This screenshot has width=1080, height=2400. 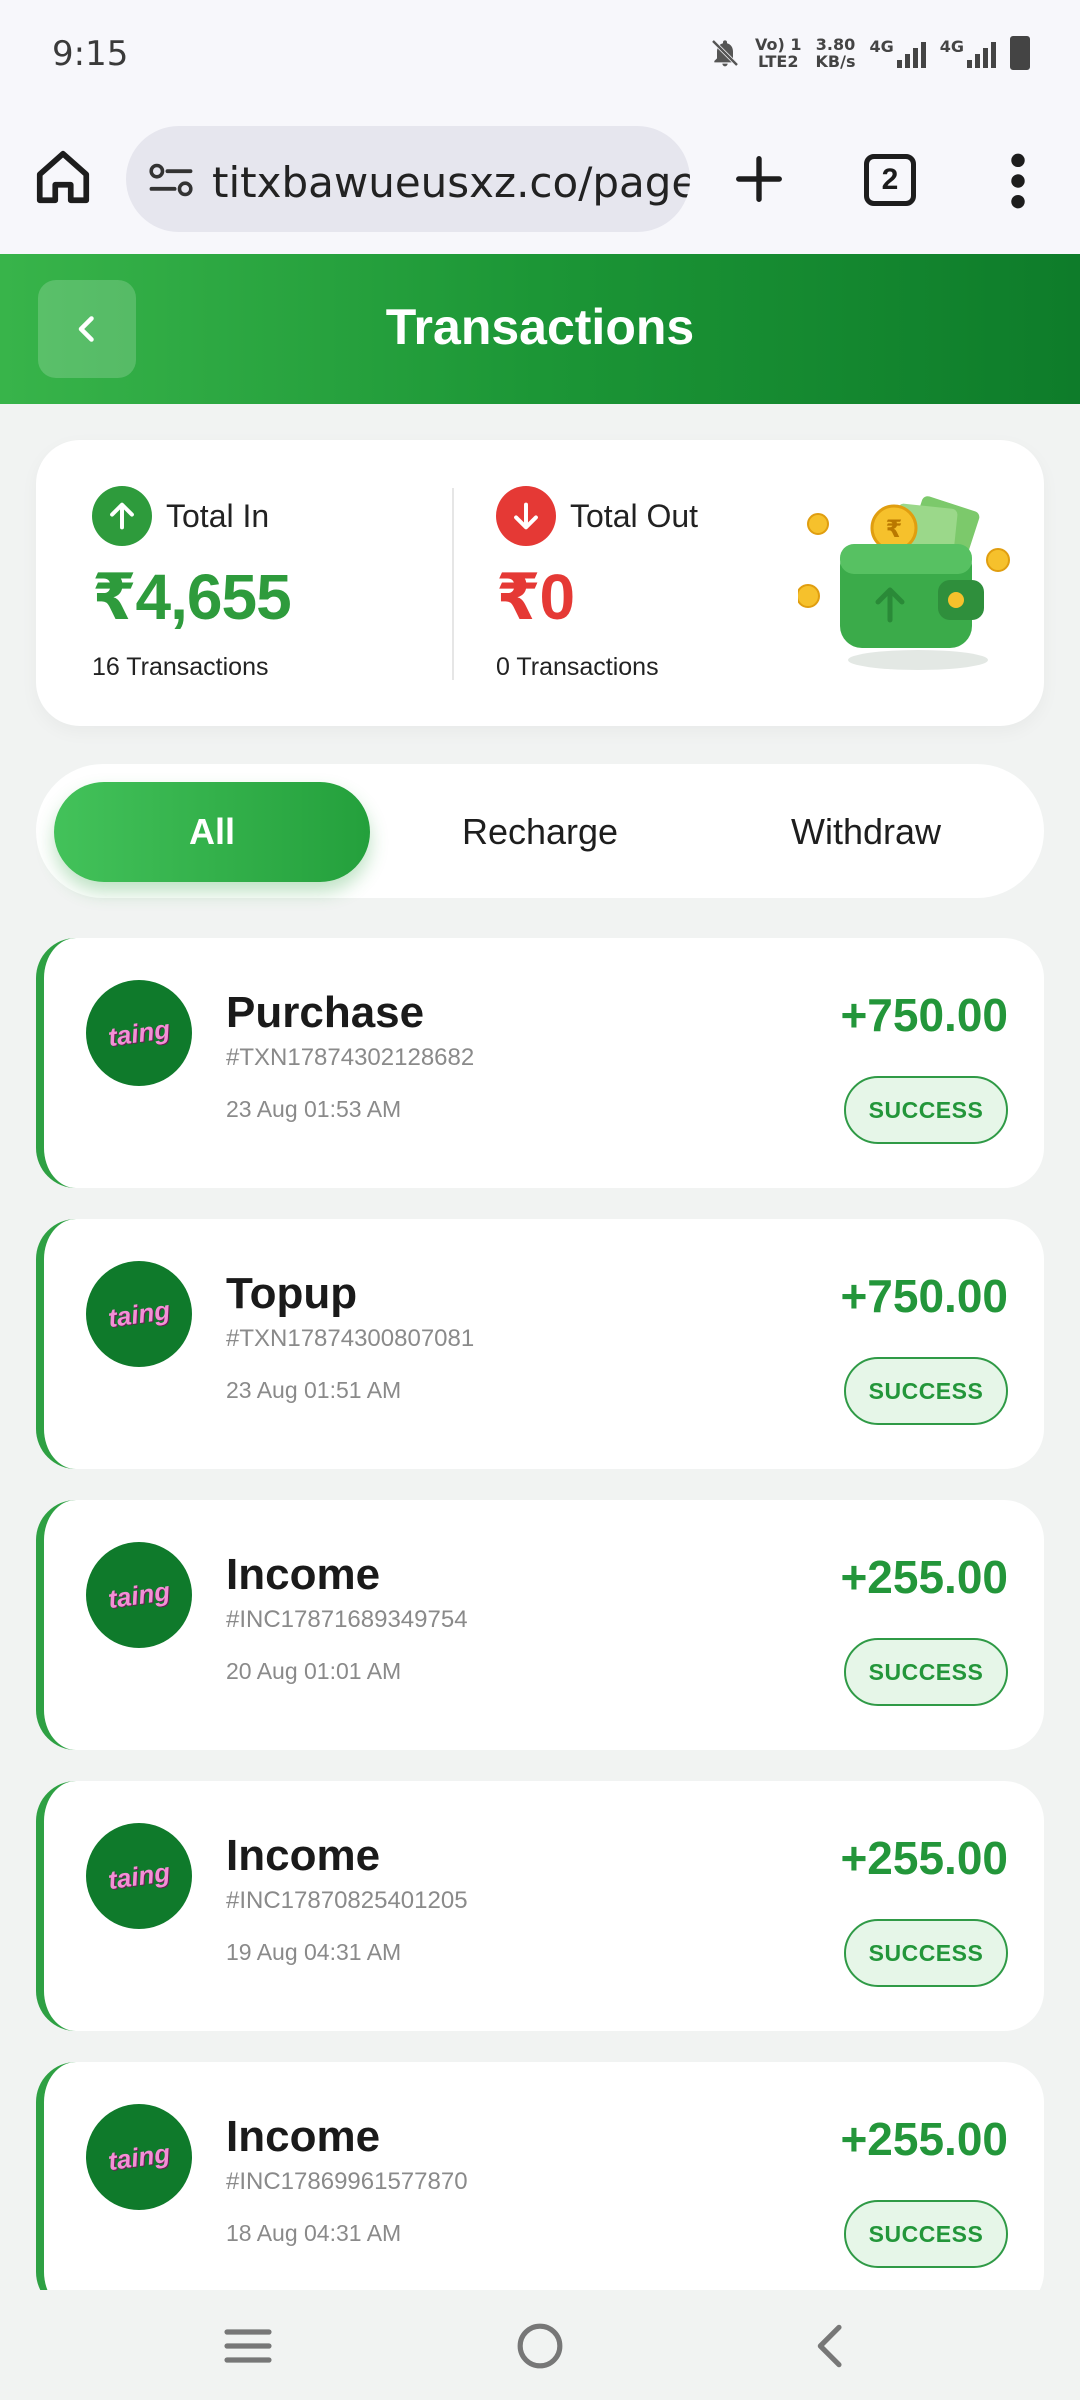 What do you see at coordinates (835, 44) in the screenshot?
I see `speed-value: 3.80` at bounding box center [835, 44].